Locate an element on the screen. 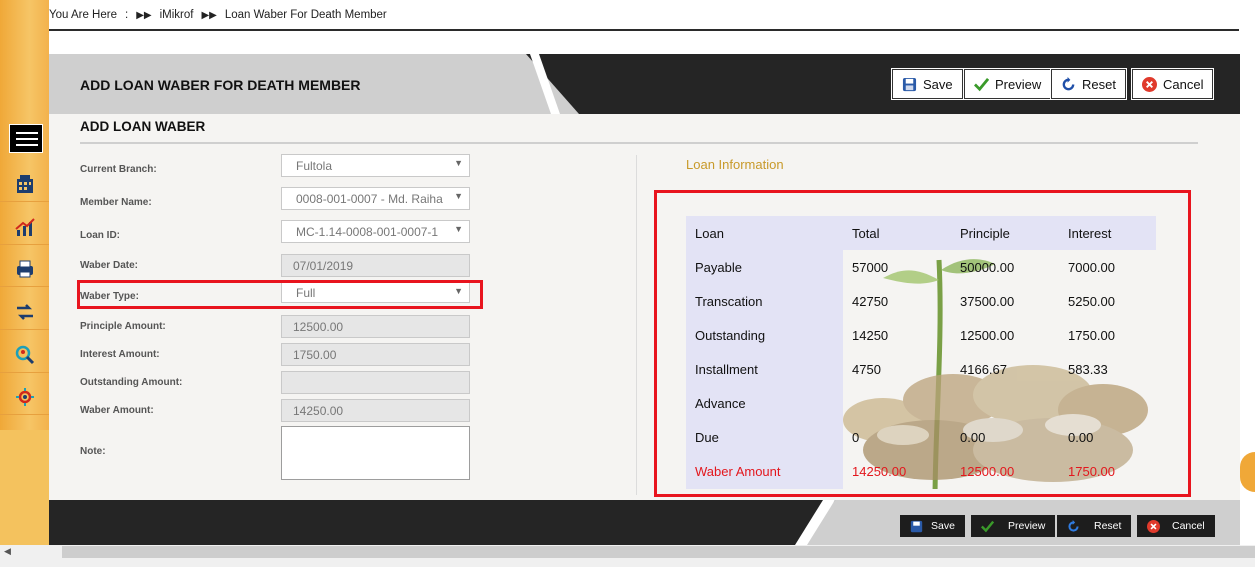  loan-table-cell-interest: 0.00 is located at coordinates (1081, 437).